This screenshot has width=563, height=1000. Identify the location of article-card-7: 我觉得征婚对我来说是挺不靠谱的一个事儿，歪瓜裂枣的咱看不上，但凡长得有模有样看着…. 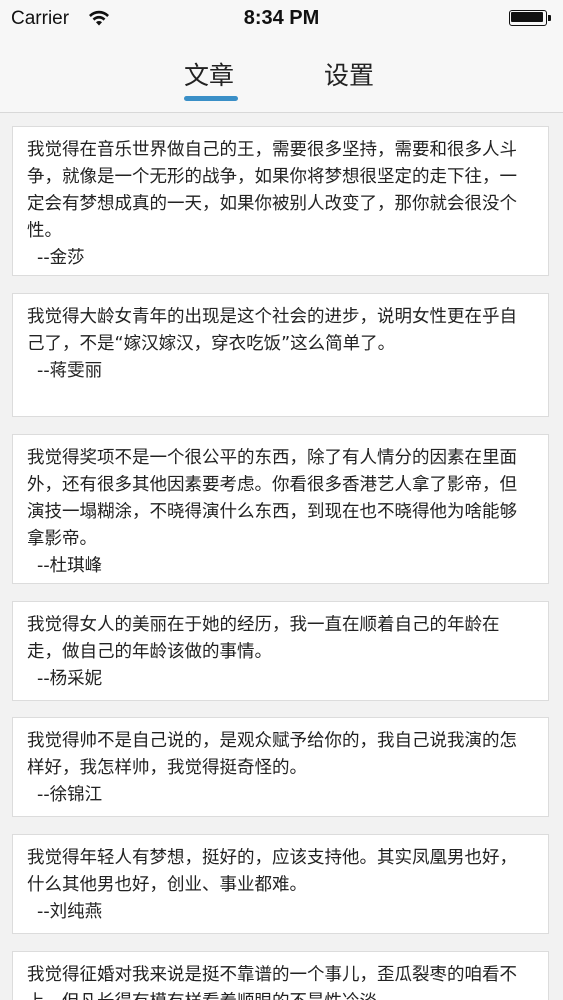
(280, 975).